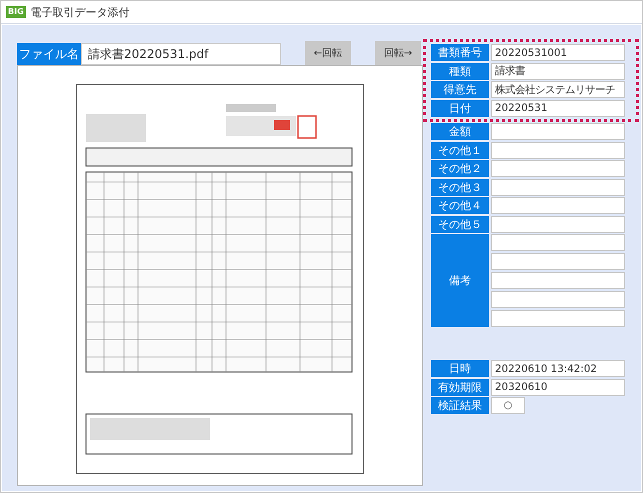 This screenshot has width=643, height=493. Describe the element at coordinates (460, 405) in the screenshot. I see `field-label: 検証結果` at that location.